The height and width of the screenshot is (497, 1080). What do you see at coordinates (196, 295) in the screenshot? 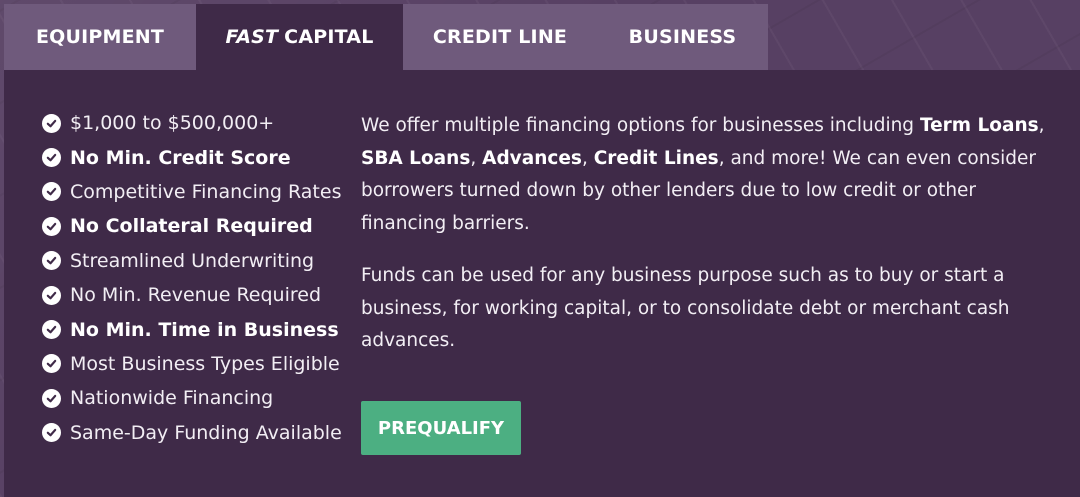
I see `feature-text: No Min. Revenue Required` at bounding box center [196, 295].